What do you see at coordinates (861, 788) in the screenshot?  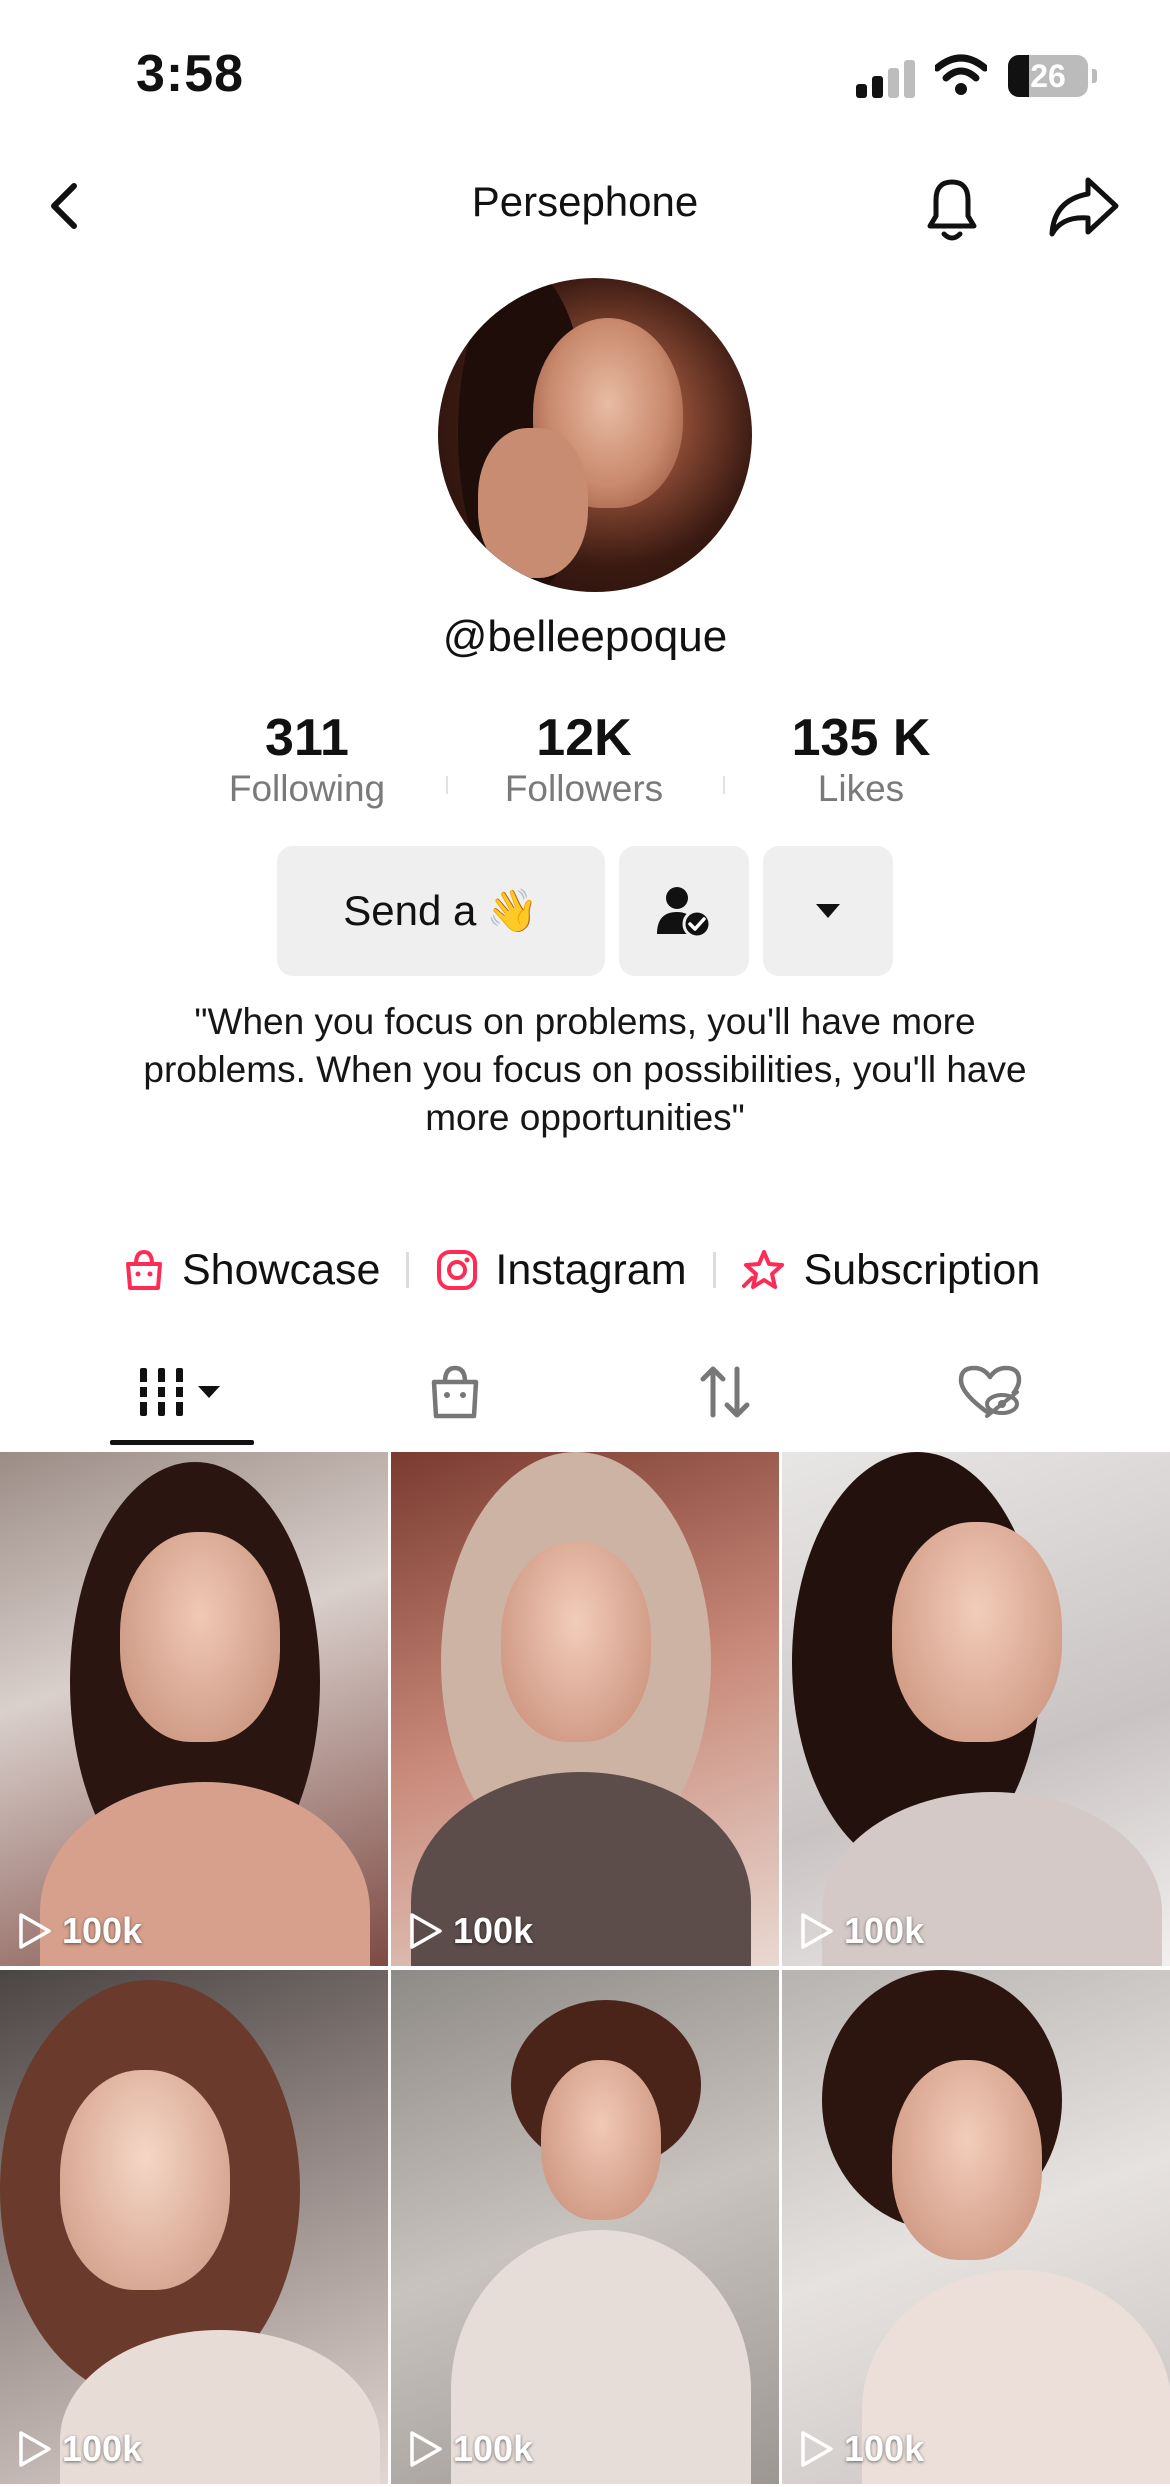 I see `likes-label: Likes` at bounding box center [861, 788].